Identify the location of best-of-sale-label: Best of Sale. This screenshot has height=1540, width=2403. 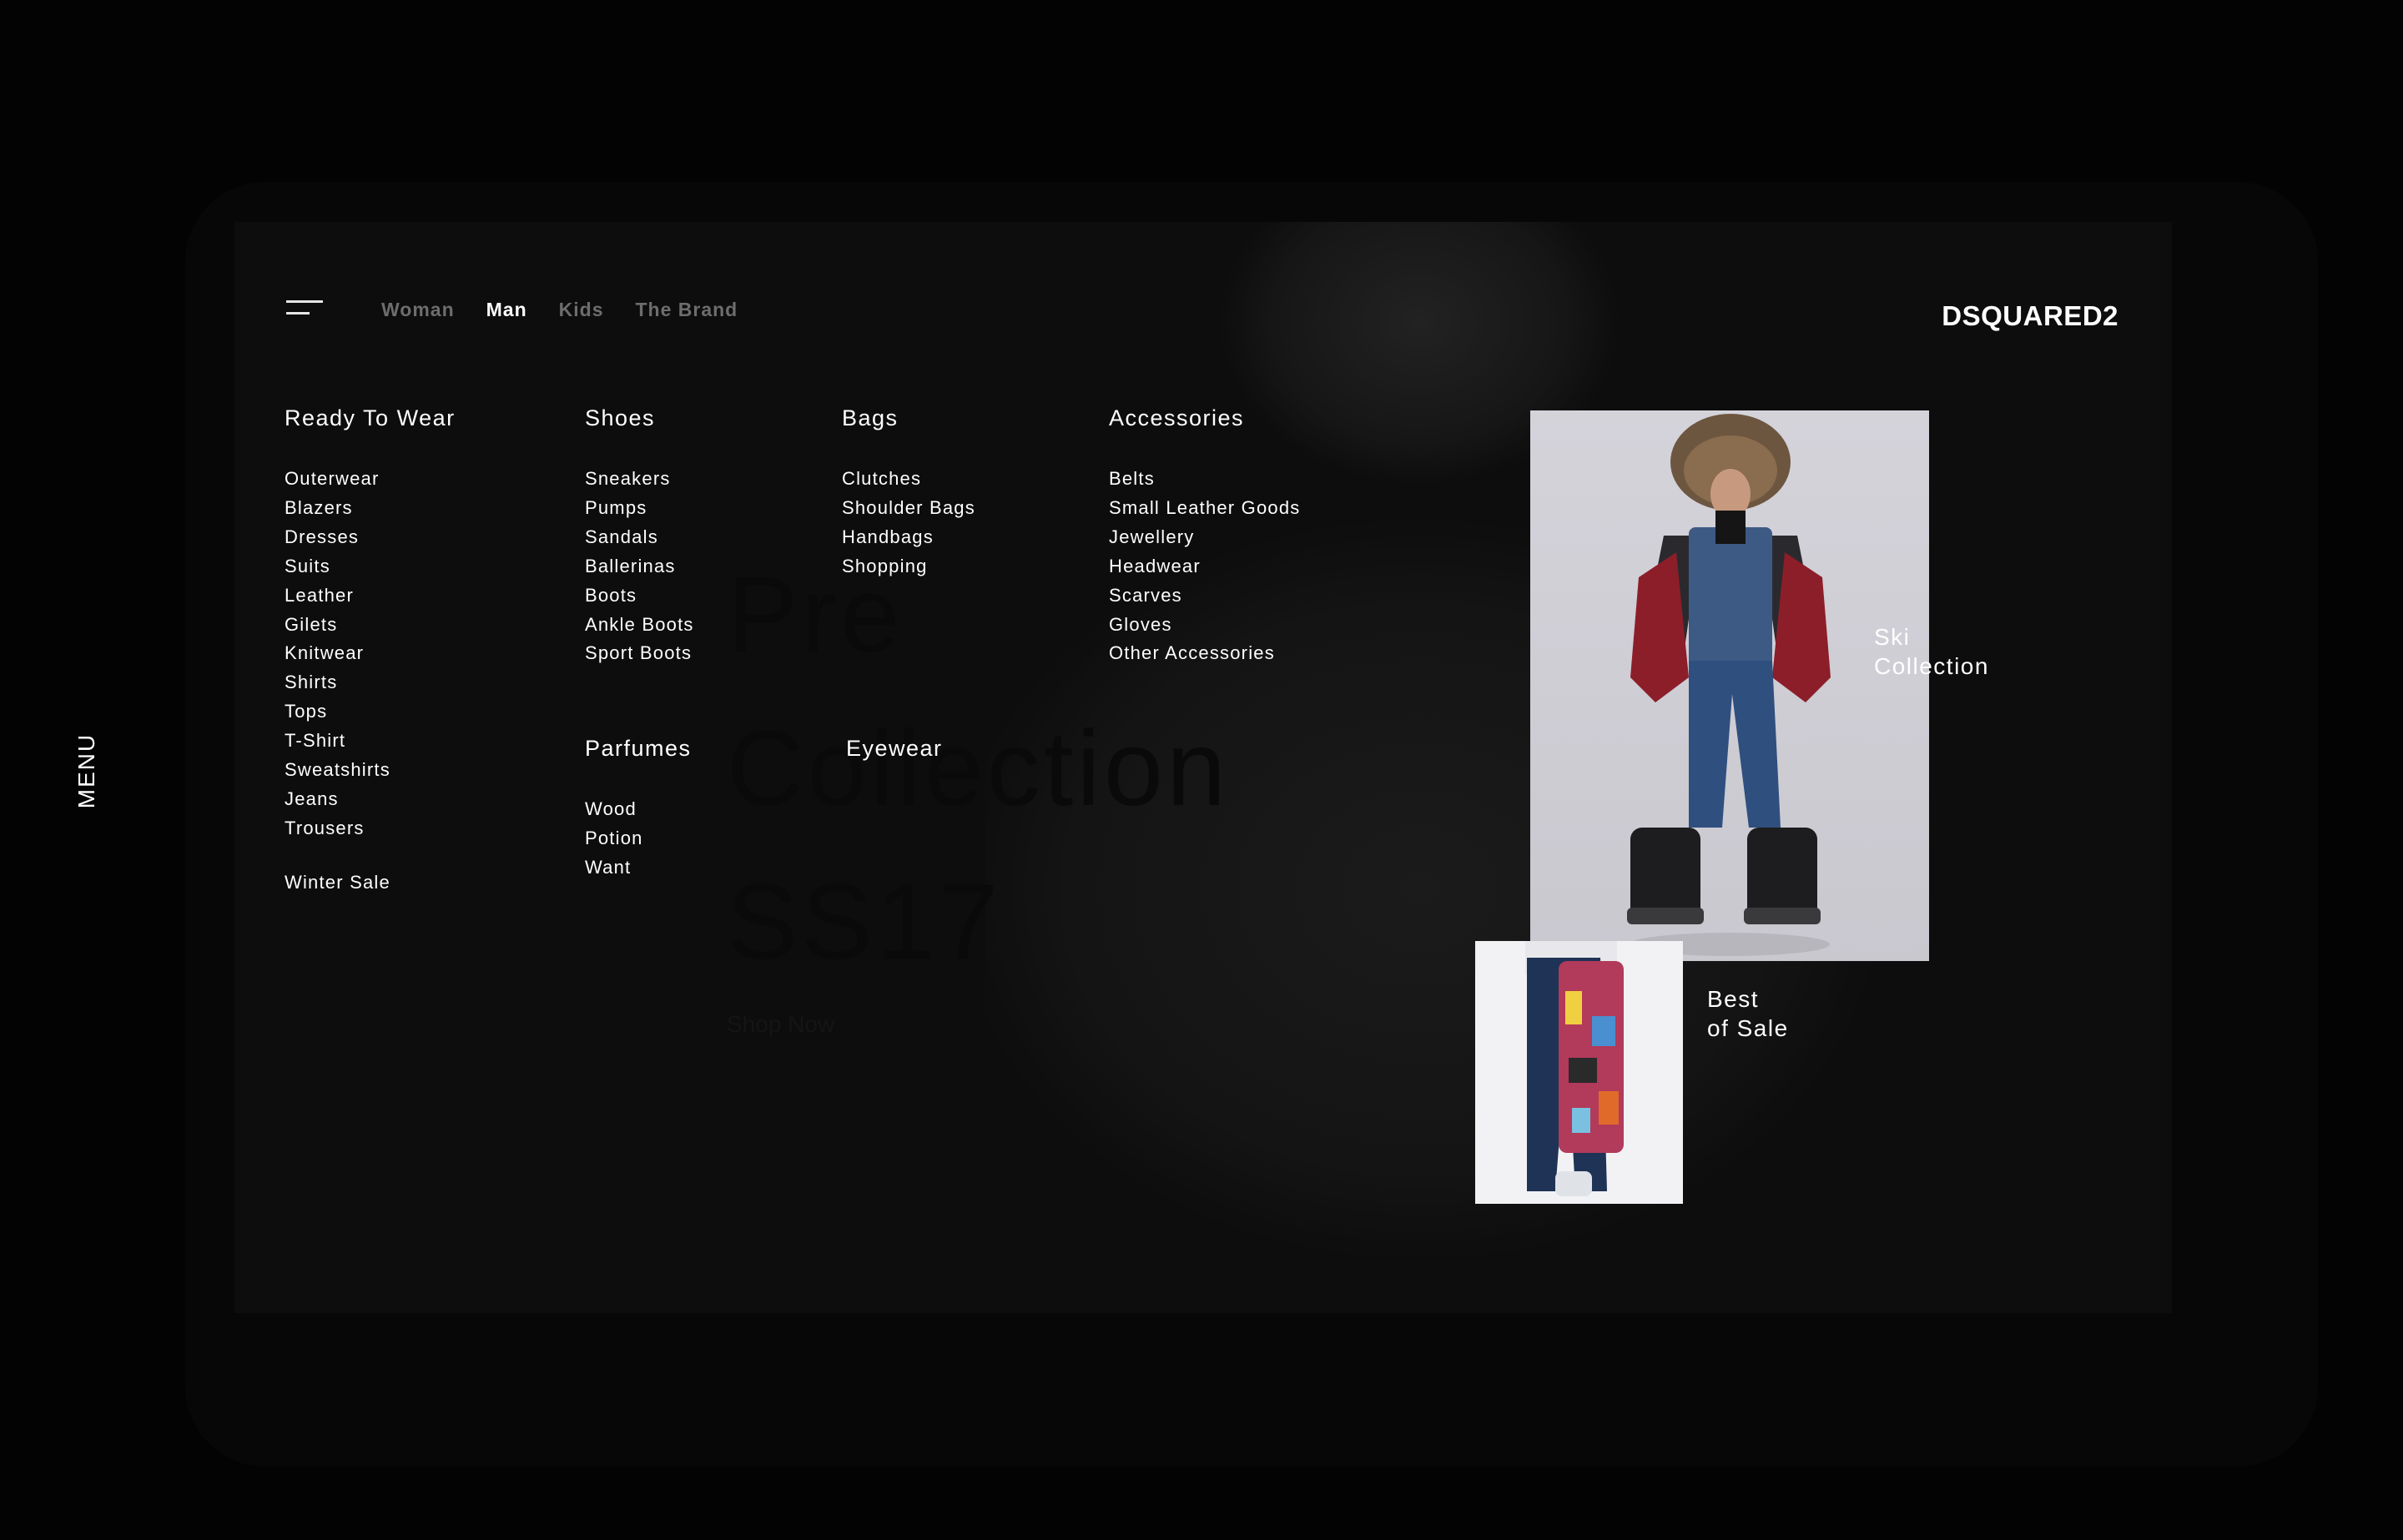
(1748, 1013).